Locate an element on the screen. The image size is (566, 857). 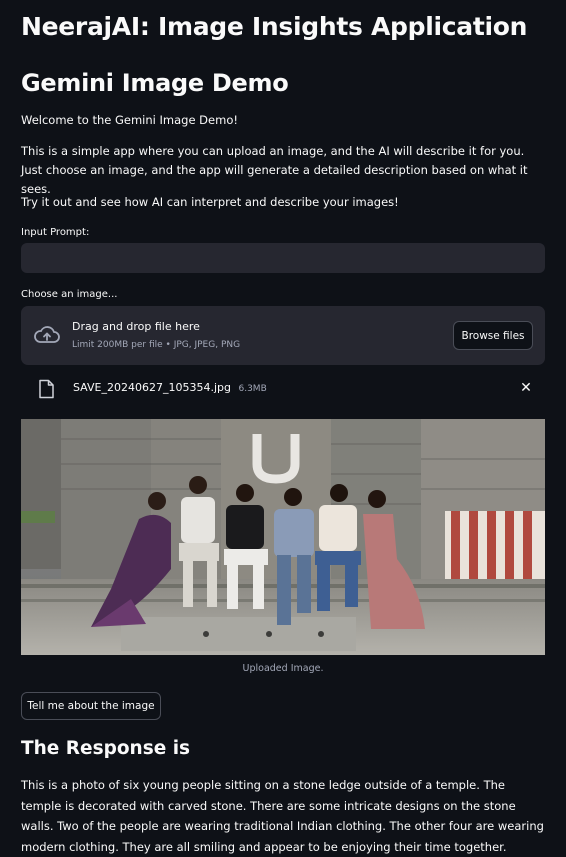
uploaded-file-name: SAVE_20240627_105354.jpg is located at coordinates (152, 387).